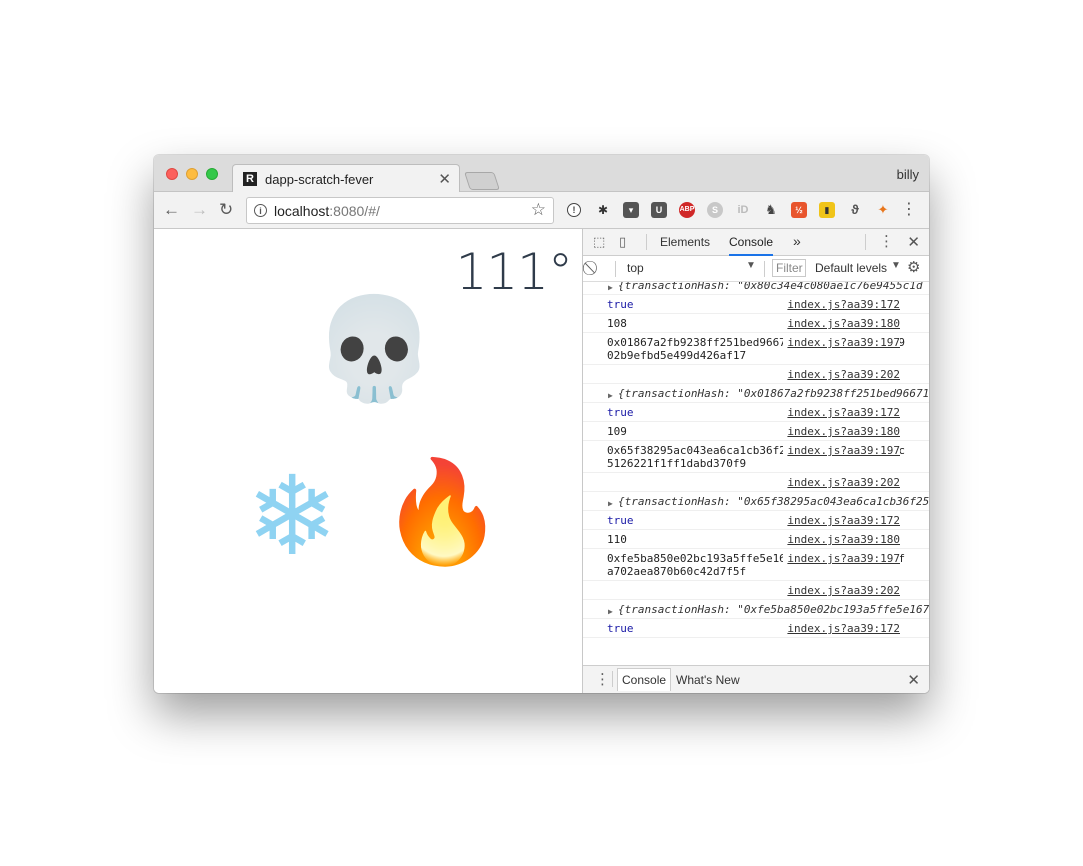 This screenshot has width=1083, height=866. Describe the element at coordinates (827, 210) in the screenshot. I see `extension-yellow-icon: ▮` at that location.